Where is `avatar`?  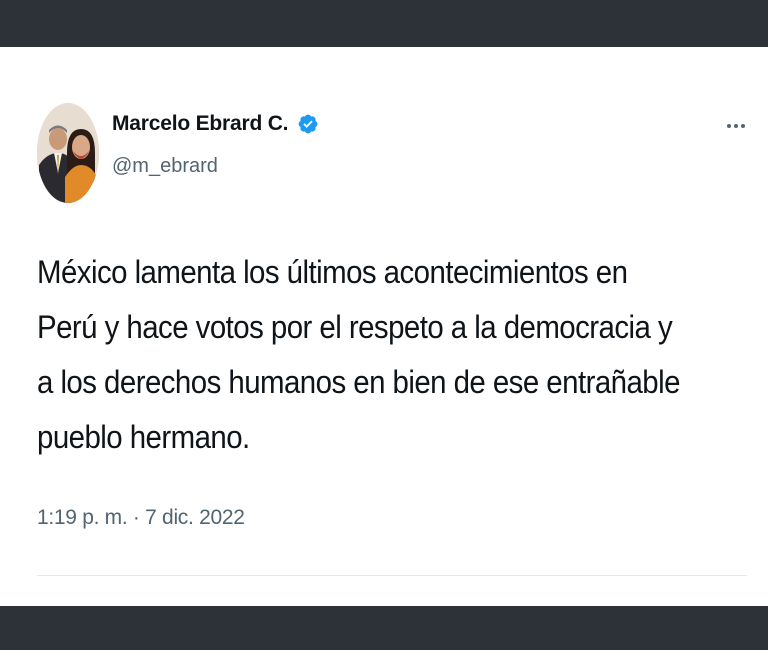 avatar is located at coordinates (68, 153).